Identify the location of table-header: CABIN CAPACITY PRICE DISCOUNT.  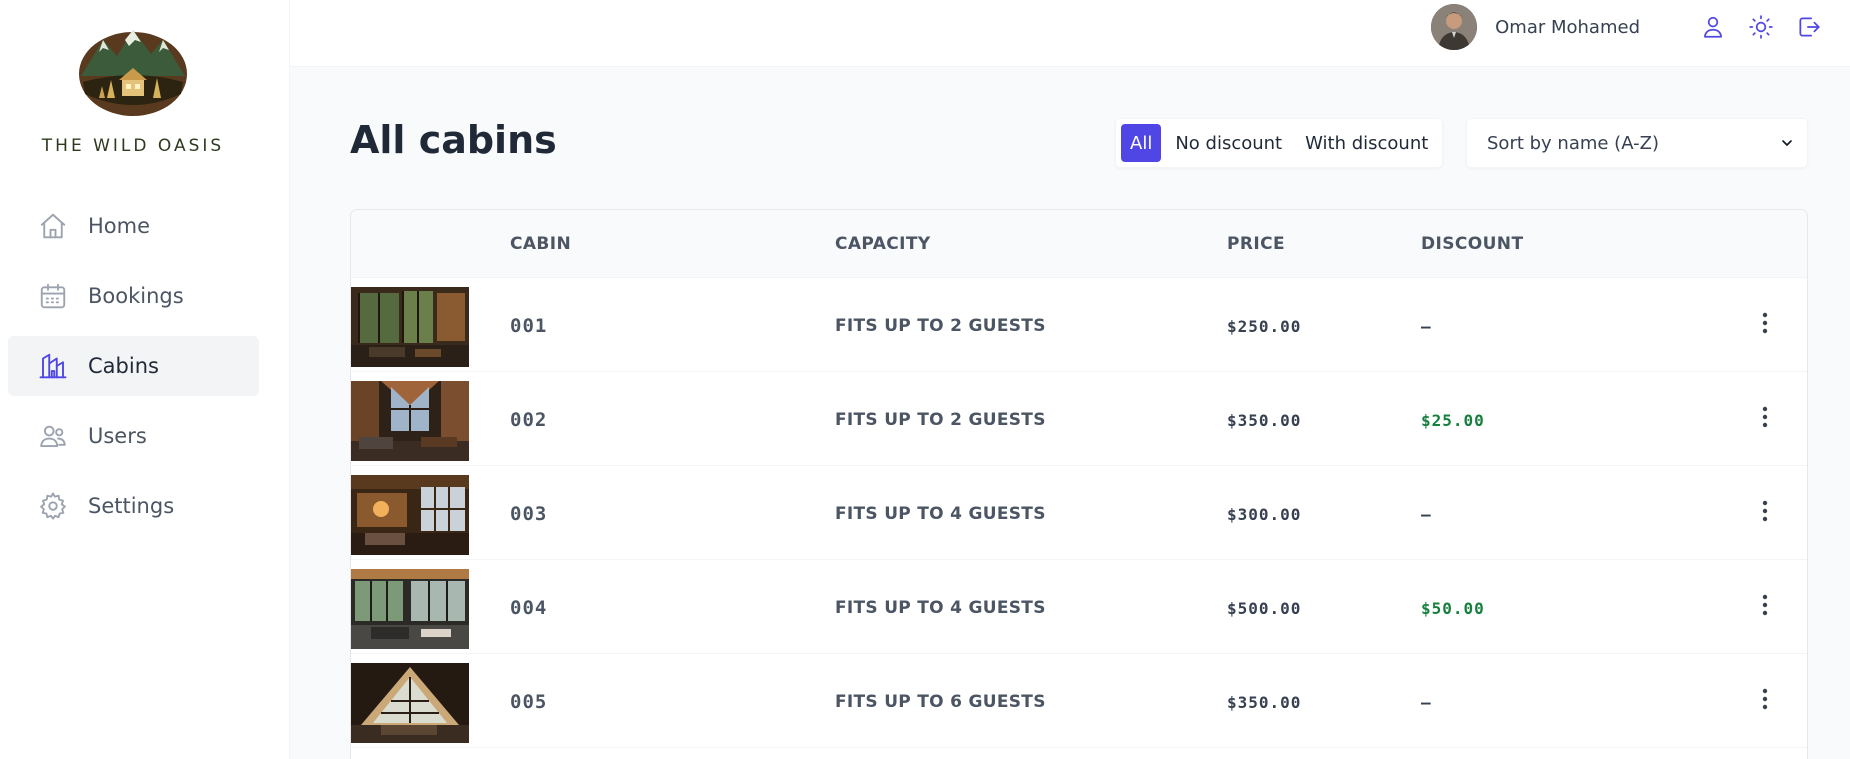
(1079, 244).